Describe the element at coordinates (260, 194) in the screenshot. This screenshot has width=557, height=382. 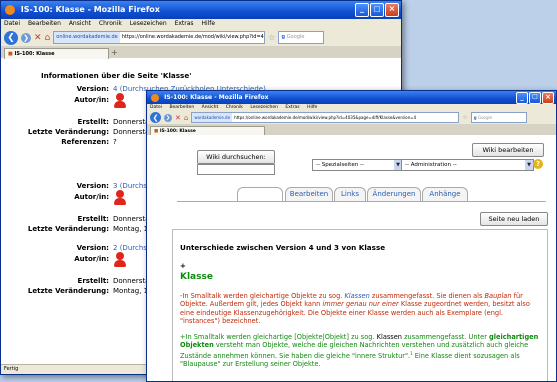
I see `tab-view` at that location.